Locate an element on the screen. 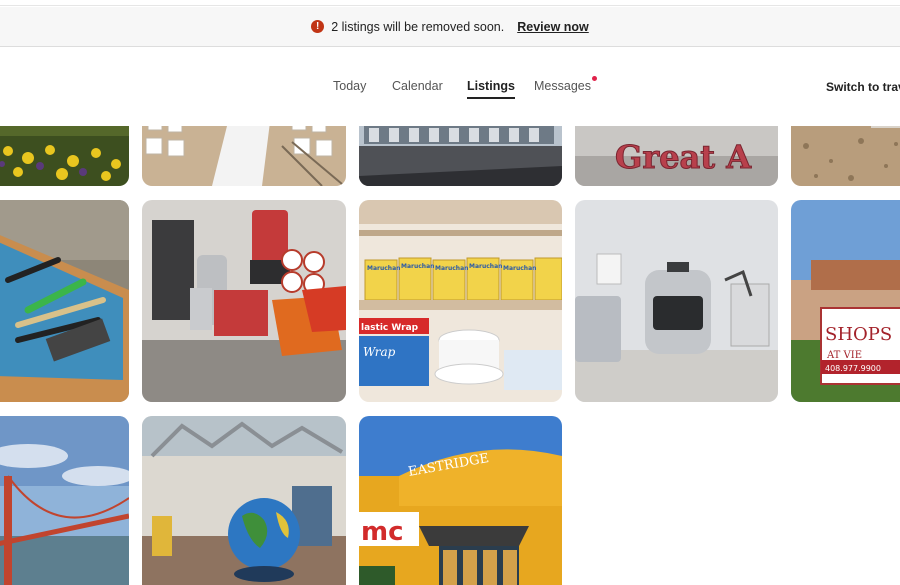  tab-messages: Messages is located at coordinates (565, 84).